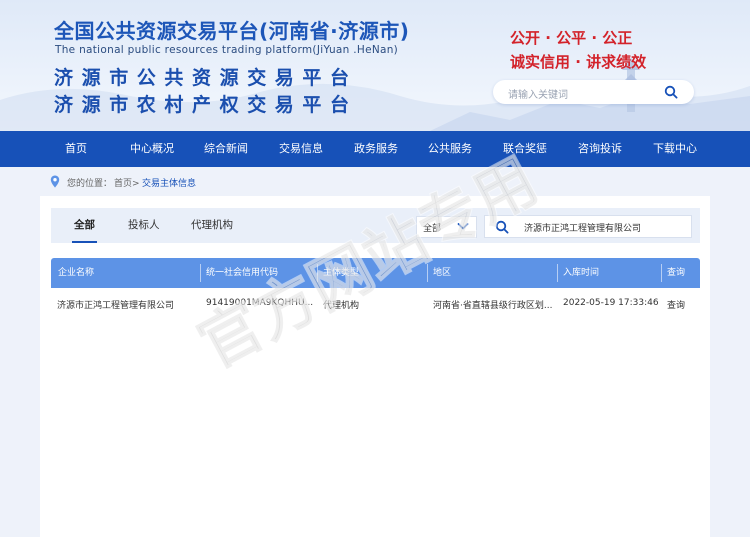 The width and height of the screenshot is (750, 537). What do you see at coordinates (341, 306) in the screenshot?
I see `cell-entity-type: 代理机构` at bounding box center [341, 306].